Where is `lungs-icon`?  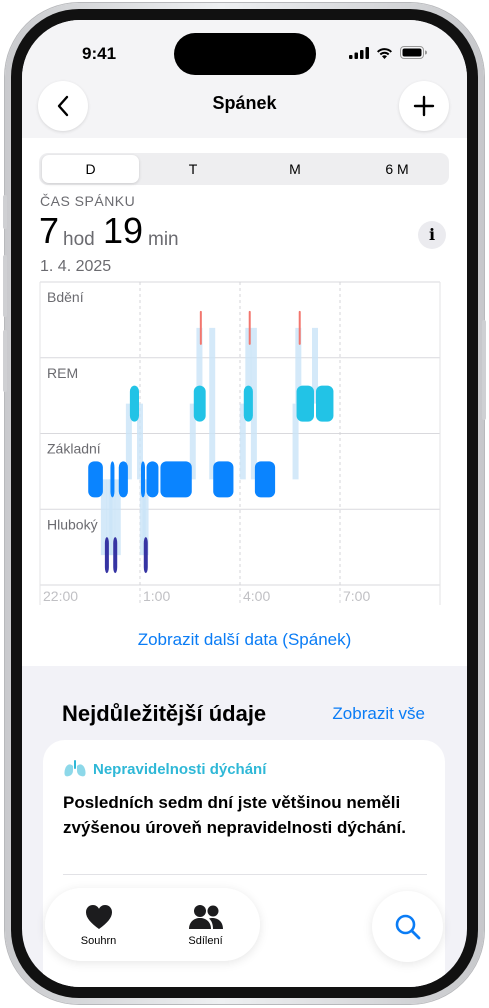 lungs-icon is located at coordinates (75, 768).